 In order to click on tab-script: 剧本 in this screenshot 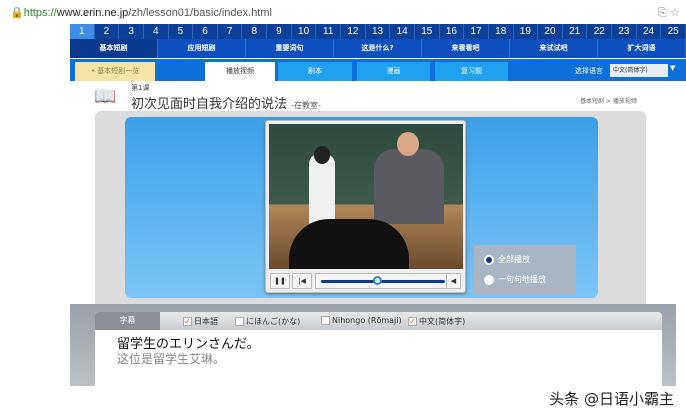, I will do `click(315, 71)`.